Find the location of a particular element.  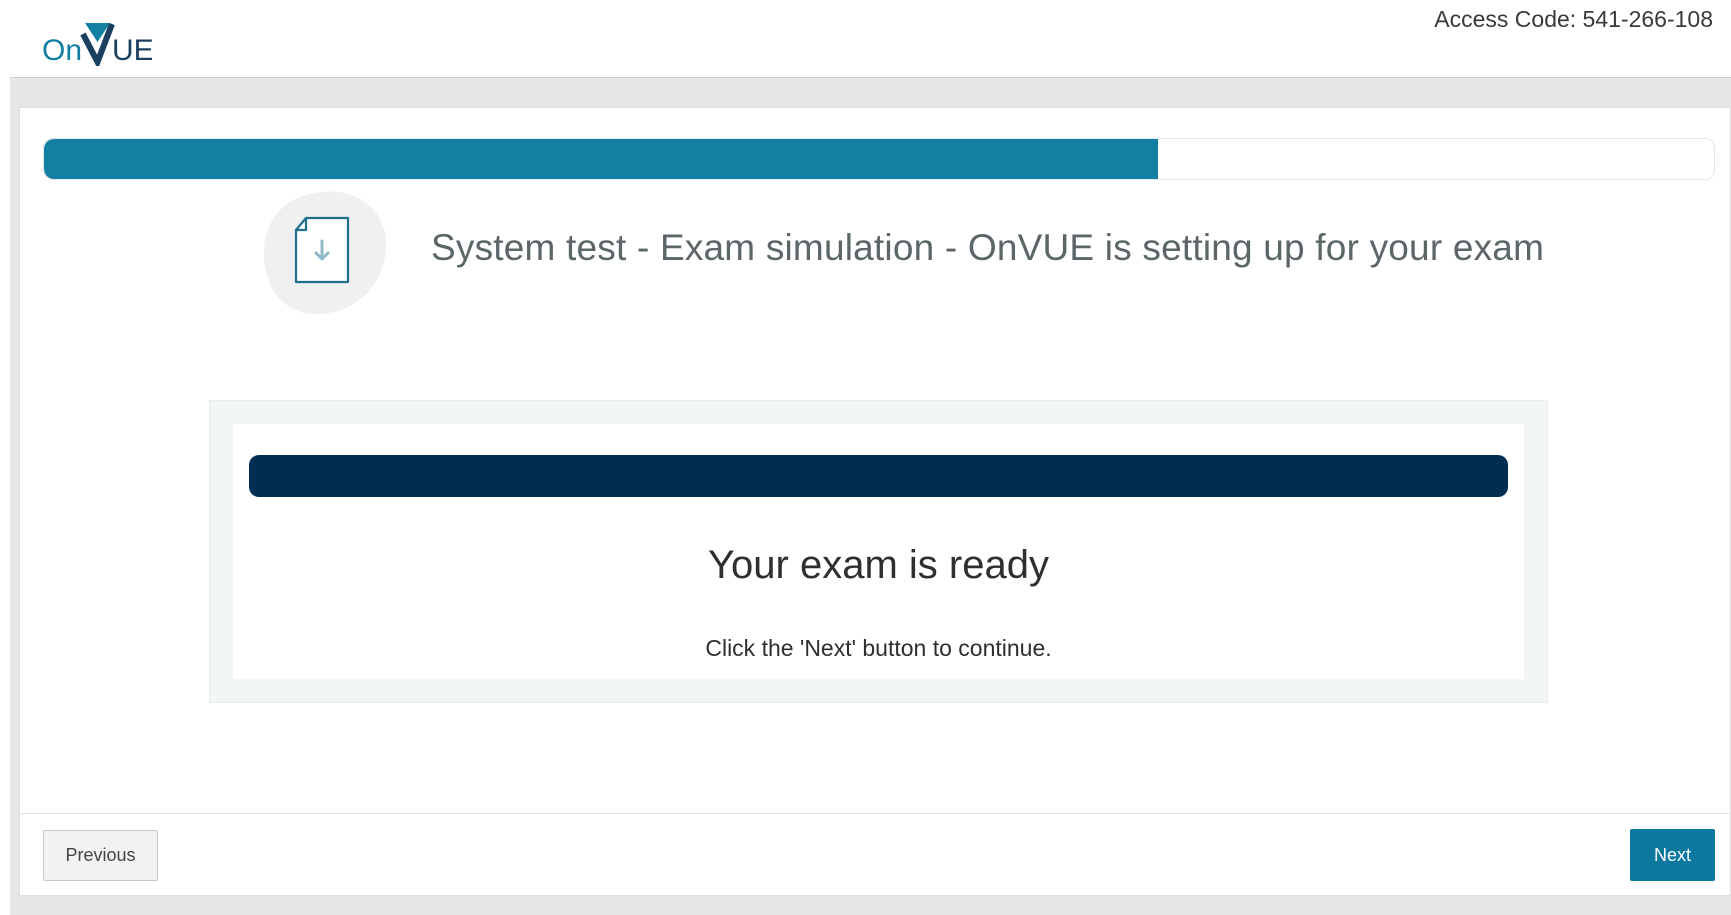

step-icon-badge is located at coordinates (326, 253).